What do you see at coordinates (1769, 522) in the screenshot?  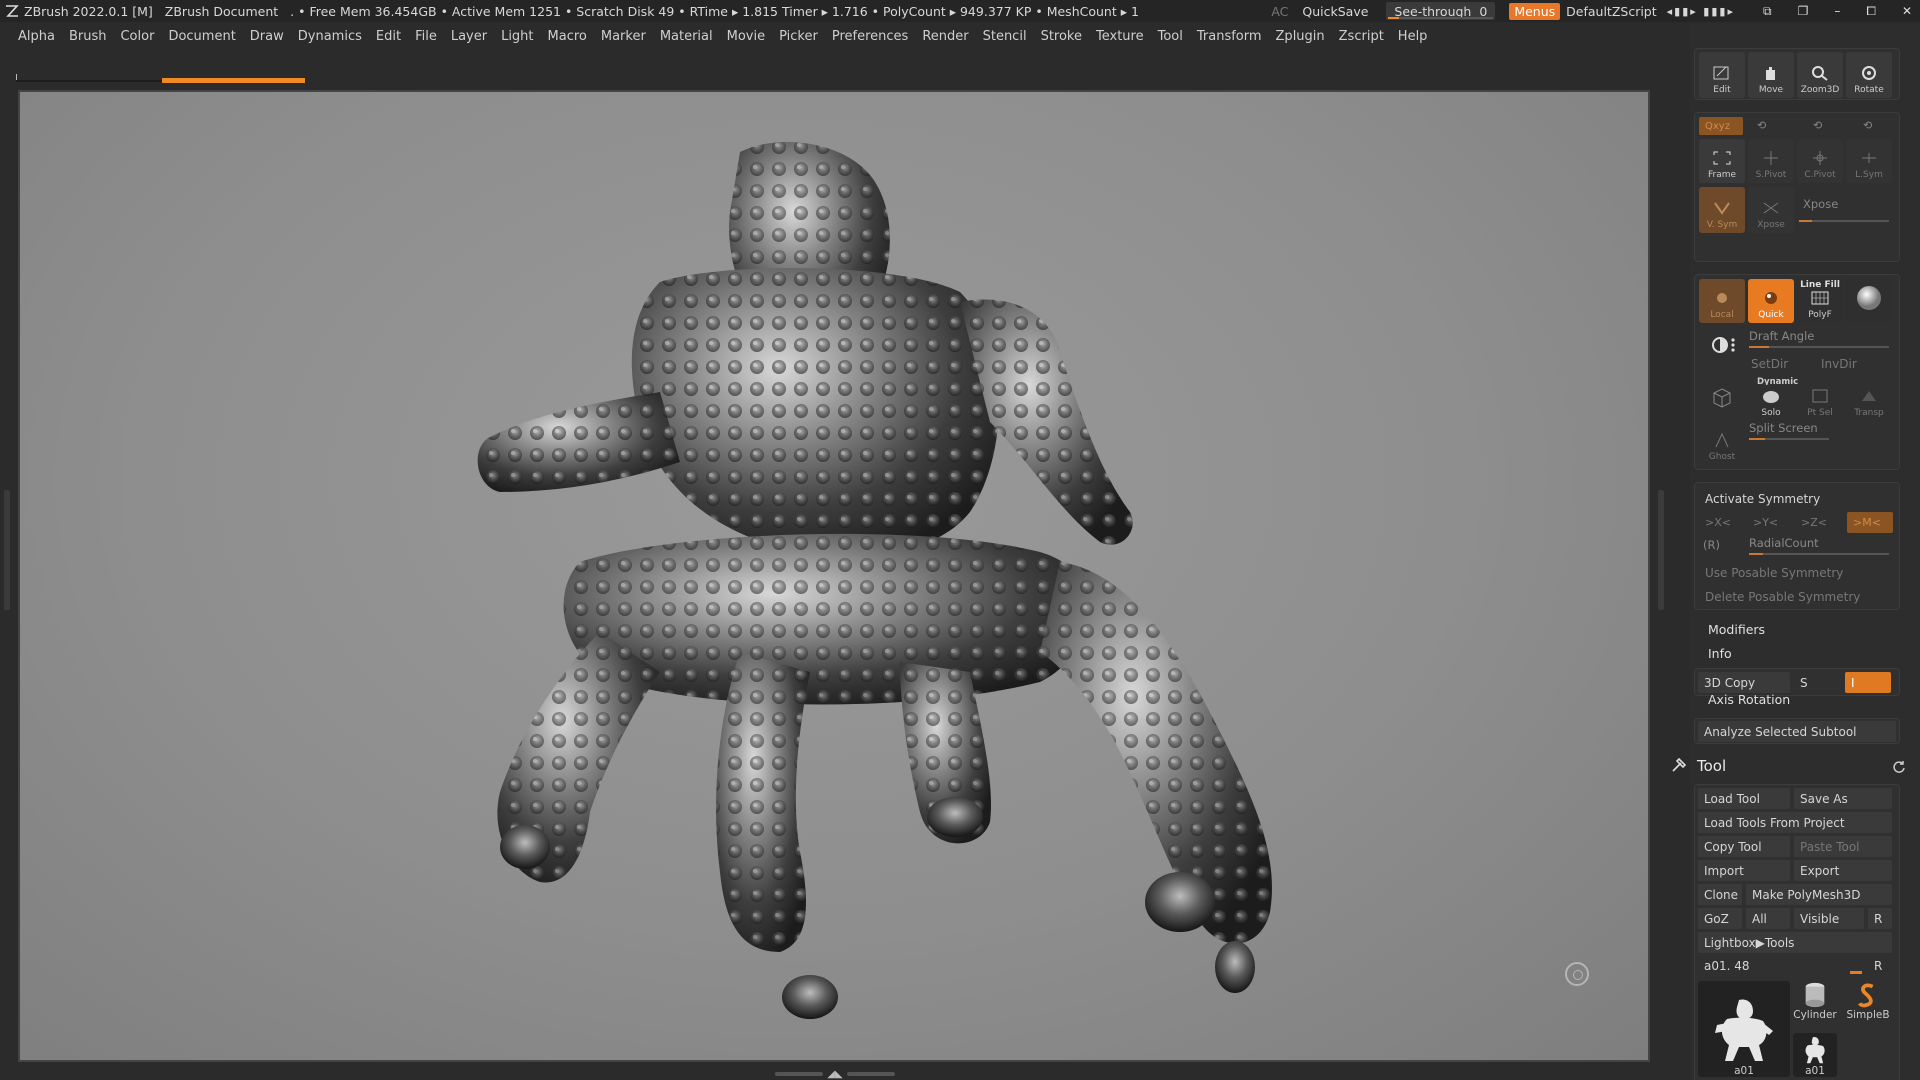 I see `sym-y-button: >Y<` at bounding box center [1769, 522].